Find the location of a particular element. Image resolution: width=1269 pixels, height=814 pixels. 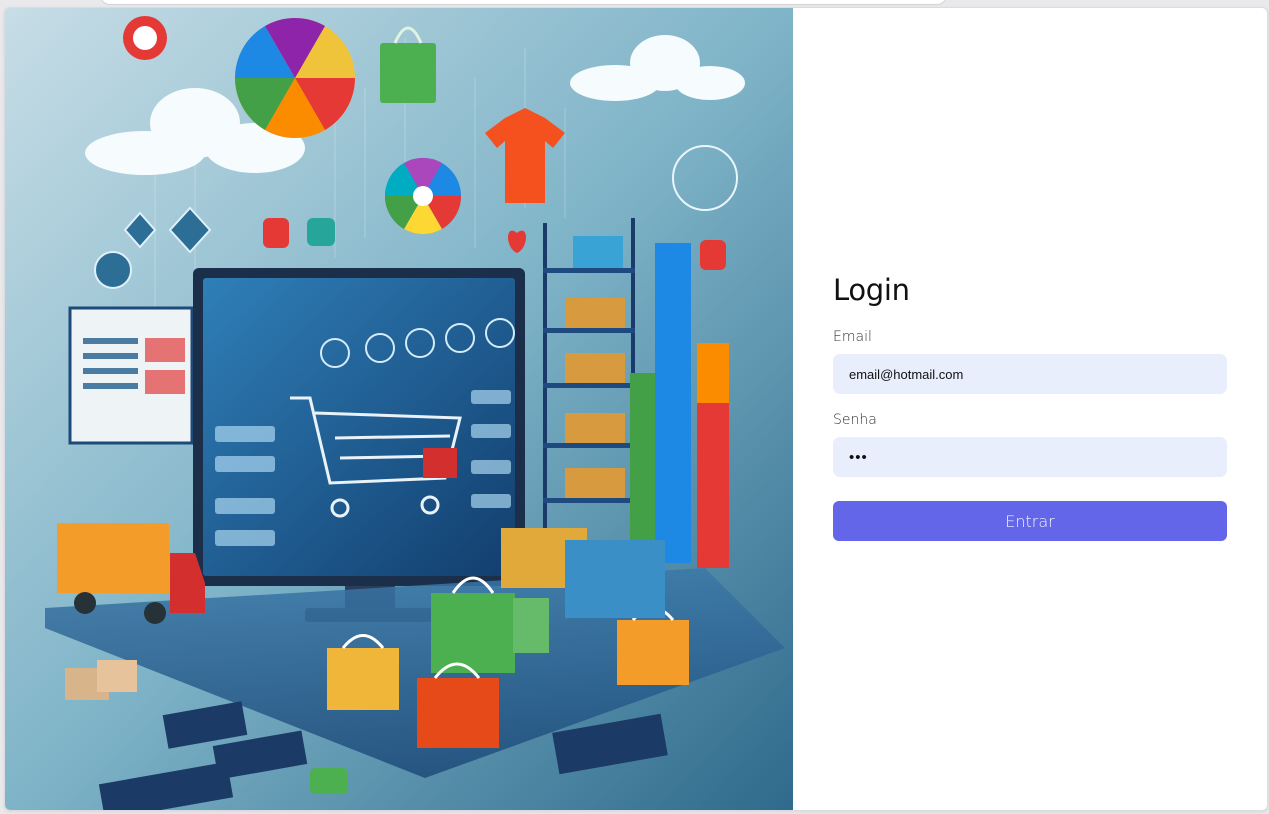

email-input is located at coordinates (1030, 374).